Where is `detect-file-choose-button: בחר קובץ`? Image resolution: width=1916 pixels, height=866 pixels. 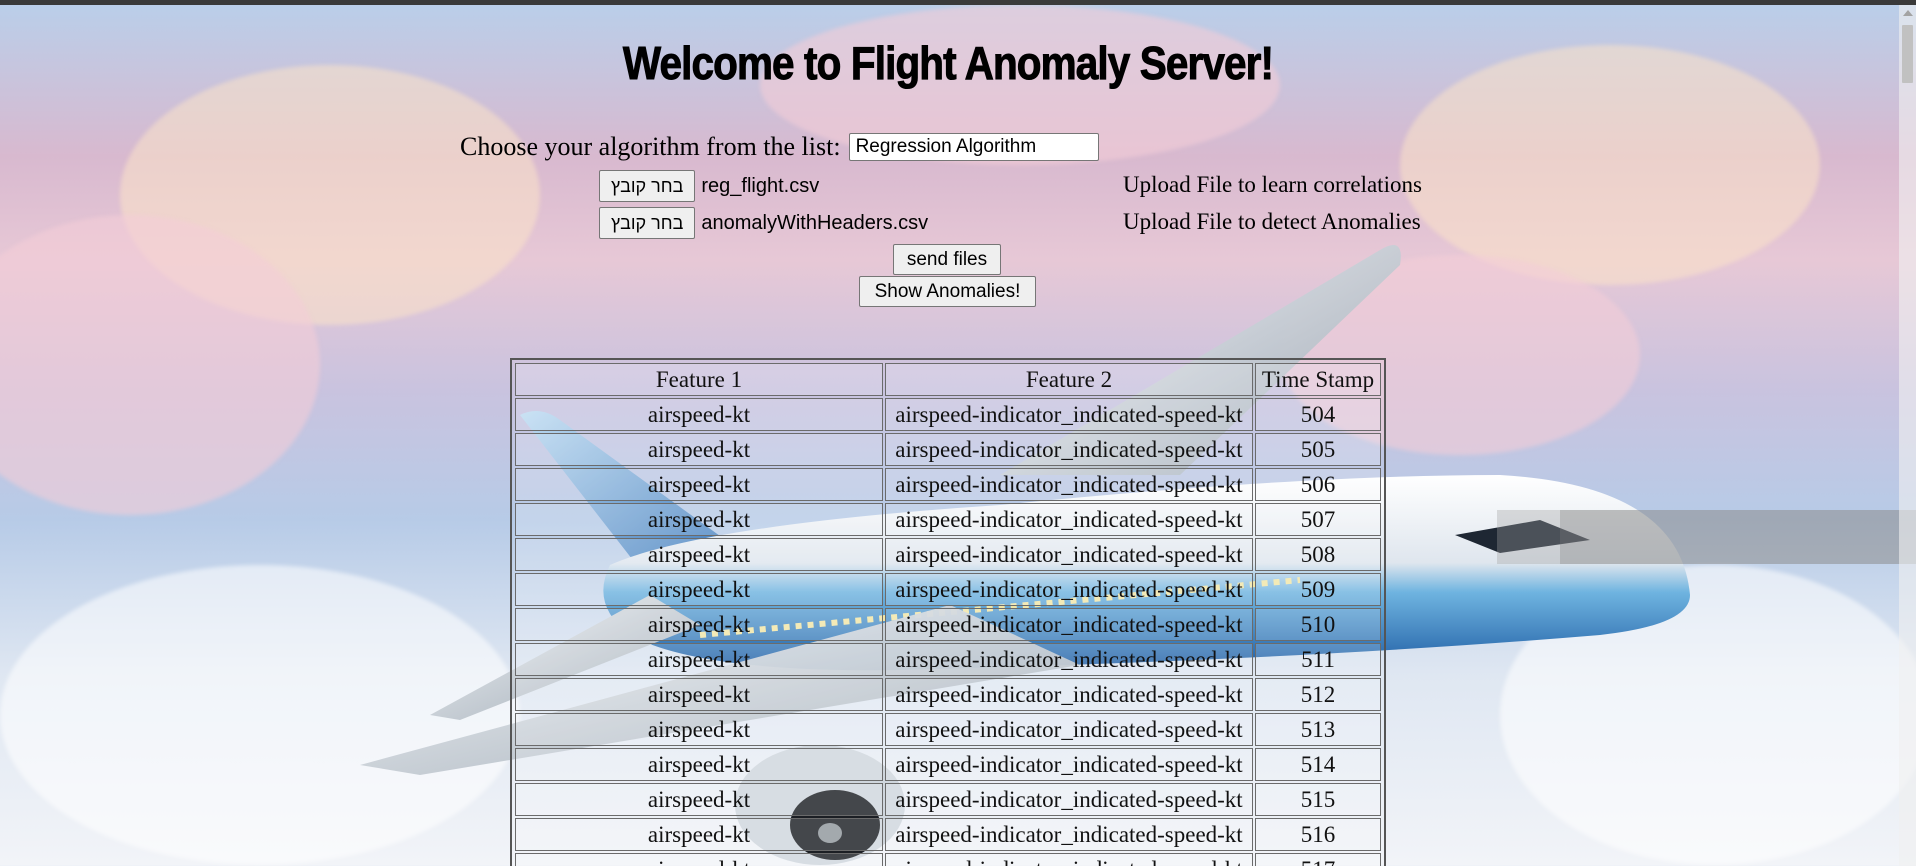 detect-file-choose-button: בחר קובץ is located at coordinates (647, 223).